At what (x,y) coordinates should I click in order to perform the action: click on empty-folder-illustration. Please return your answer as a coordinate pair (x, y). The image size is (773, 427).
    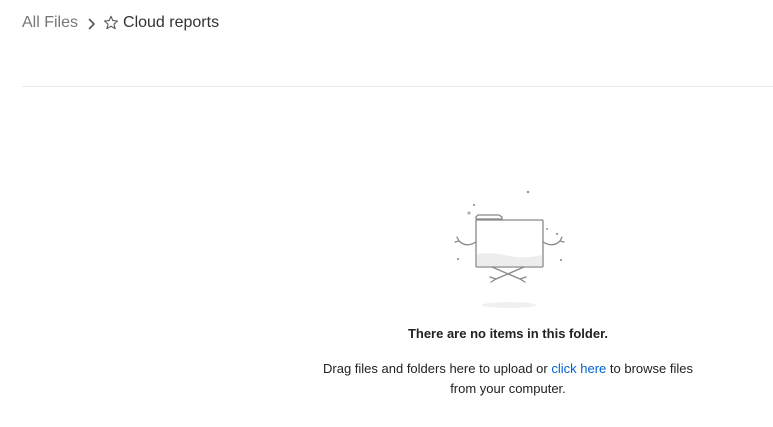
    Looking at the image, I should click on (509, 248).